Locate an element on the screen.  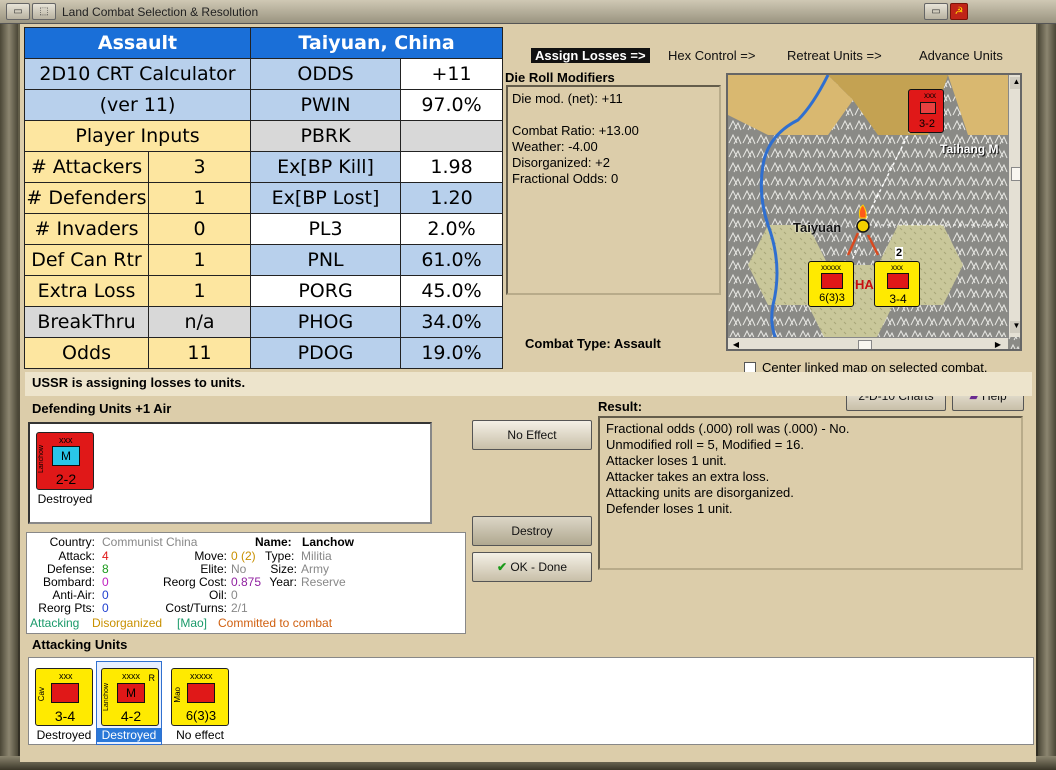
drm-line: Die mod. (net): +11 is located at coordinates (567, 98).